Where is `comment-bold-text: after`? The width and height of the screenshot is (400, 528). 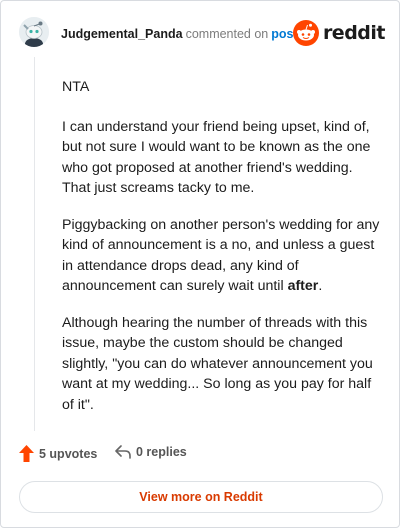
comment-bold-text: after is located at coordinates (303, 286).